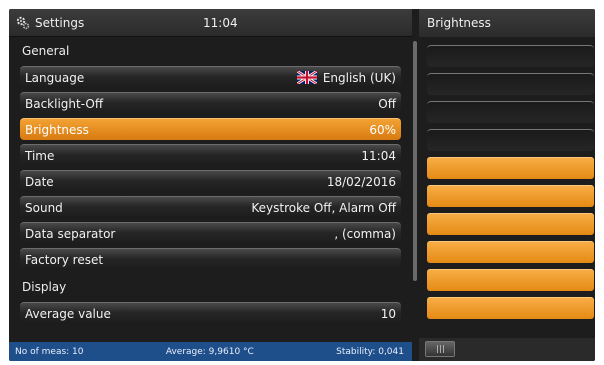 The height and width of the screenshot is (365, 604). I want to click on setting-label: Average value, so click(68, 313).